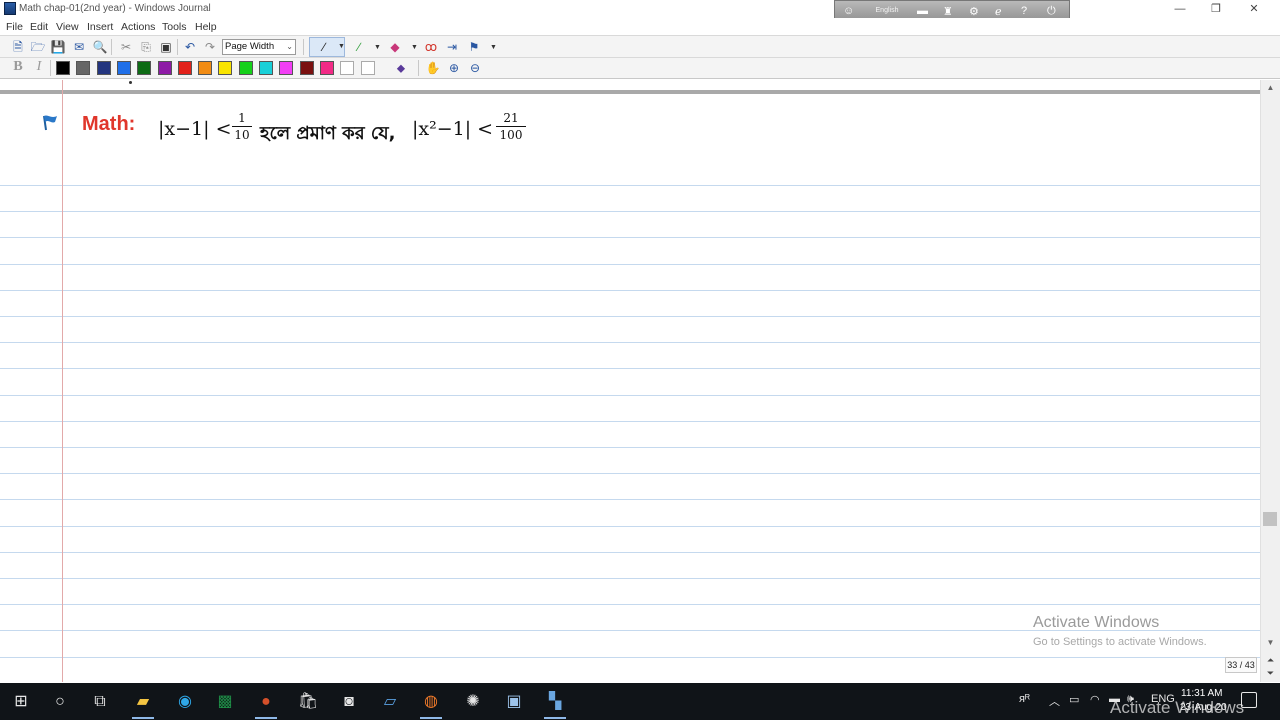 Image resolution: width=1280 pixels, height=720 pixels. Describe the element at coordinates (1241, 665) in the screenshot. I see `page-count: 33 / 43` at that location.